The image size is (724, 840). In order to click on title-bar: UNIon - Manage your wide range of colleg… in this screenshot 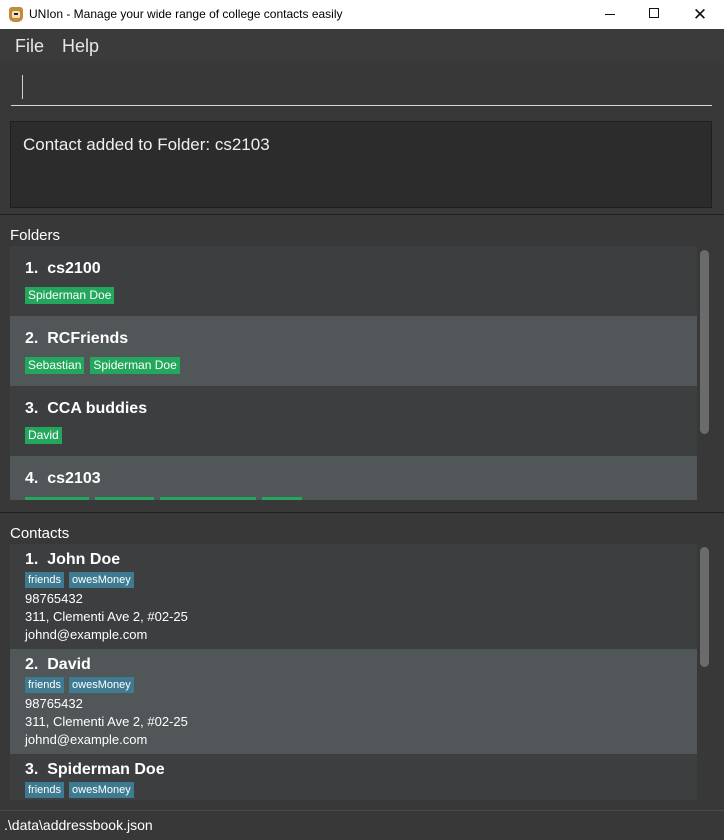, I will do `click(362, 14)`.